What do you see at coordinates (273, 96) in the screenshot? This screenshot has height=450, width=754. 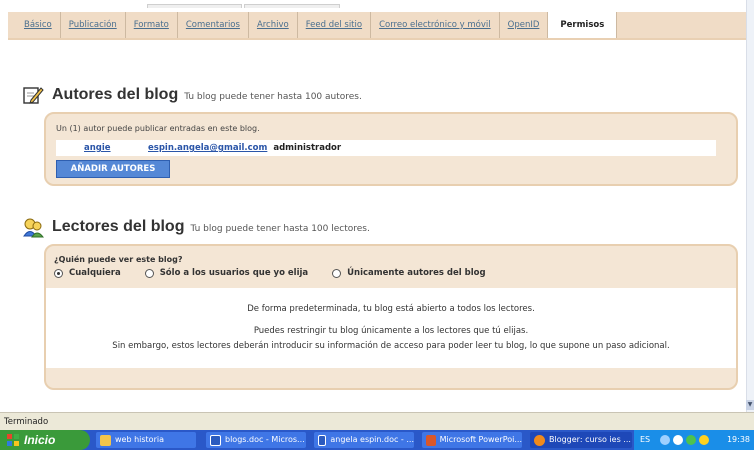 I see `authors-subtitle: Tu blog puede tener hasta 100 autores.` at bounding box center [273, 96].